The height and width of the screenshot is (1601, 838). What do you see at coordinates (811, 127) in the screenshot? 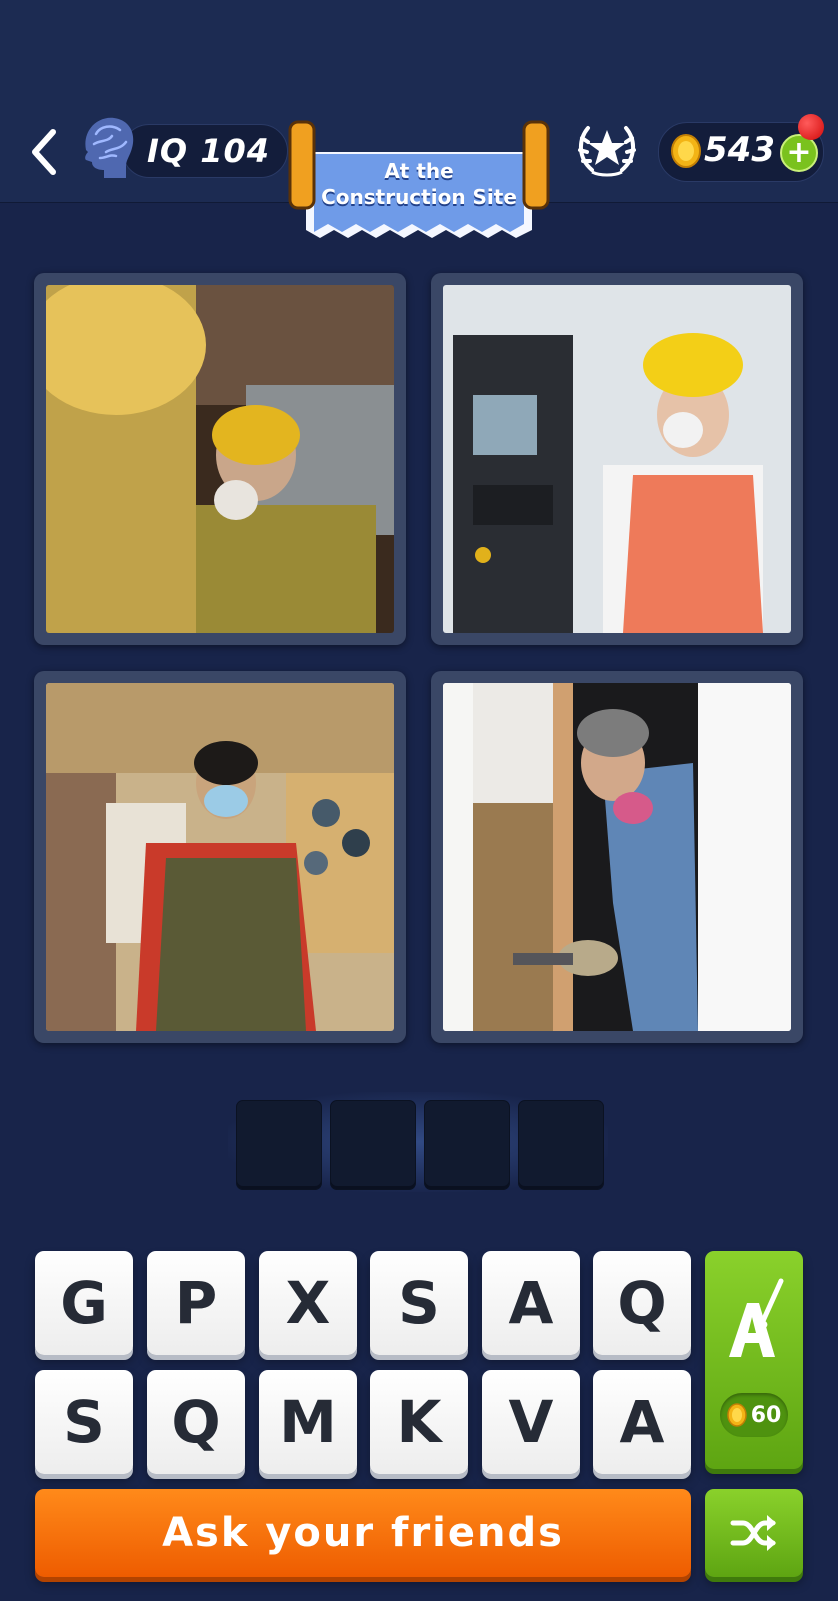
I see `notification-dot` at bounding box center [811, 127].